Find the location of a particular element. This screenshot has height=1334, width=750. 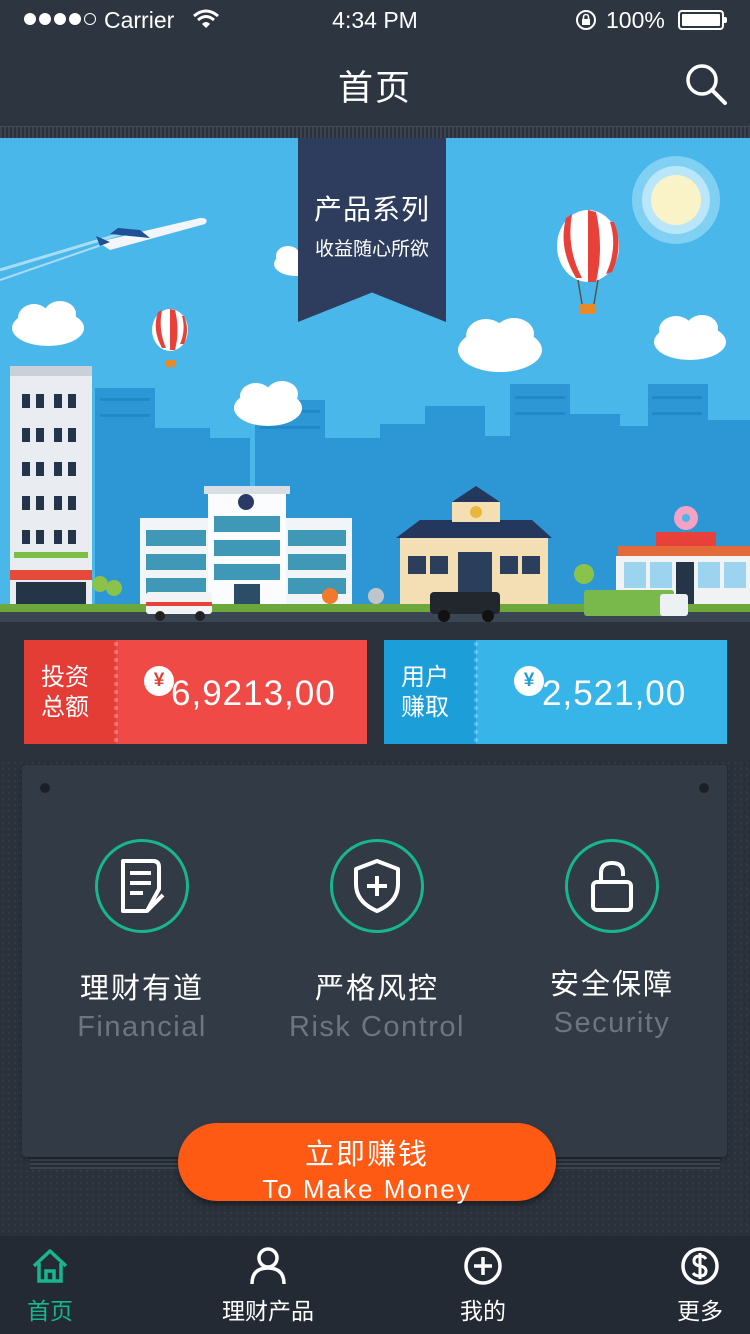

plus-circle-icon is located at coordinates (483, 1266).